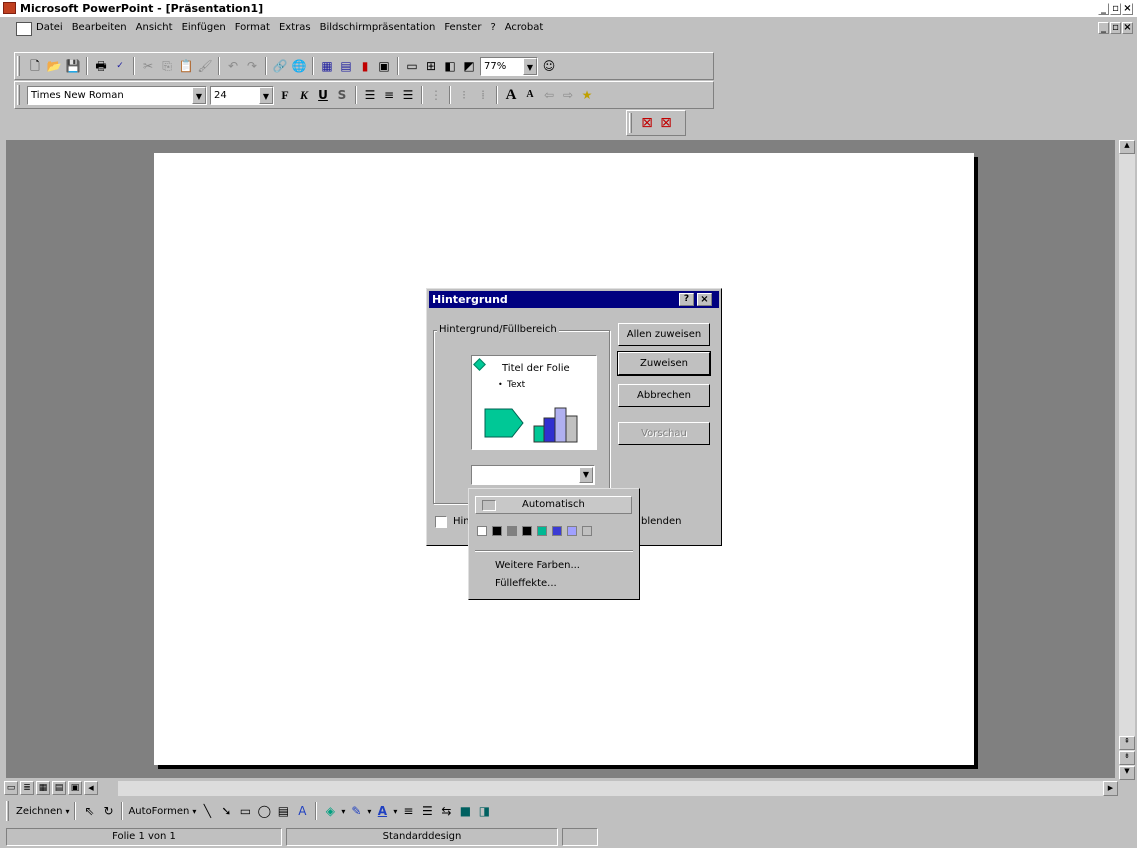  What do you see at coordinates (9, 8) in the screenshot?
I see `powerpoint-app-icon` at bounding box center [9, 8].